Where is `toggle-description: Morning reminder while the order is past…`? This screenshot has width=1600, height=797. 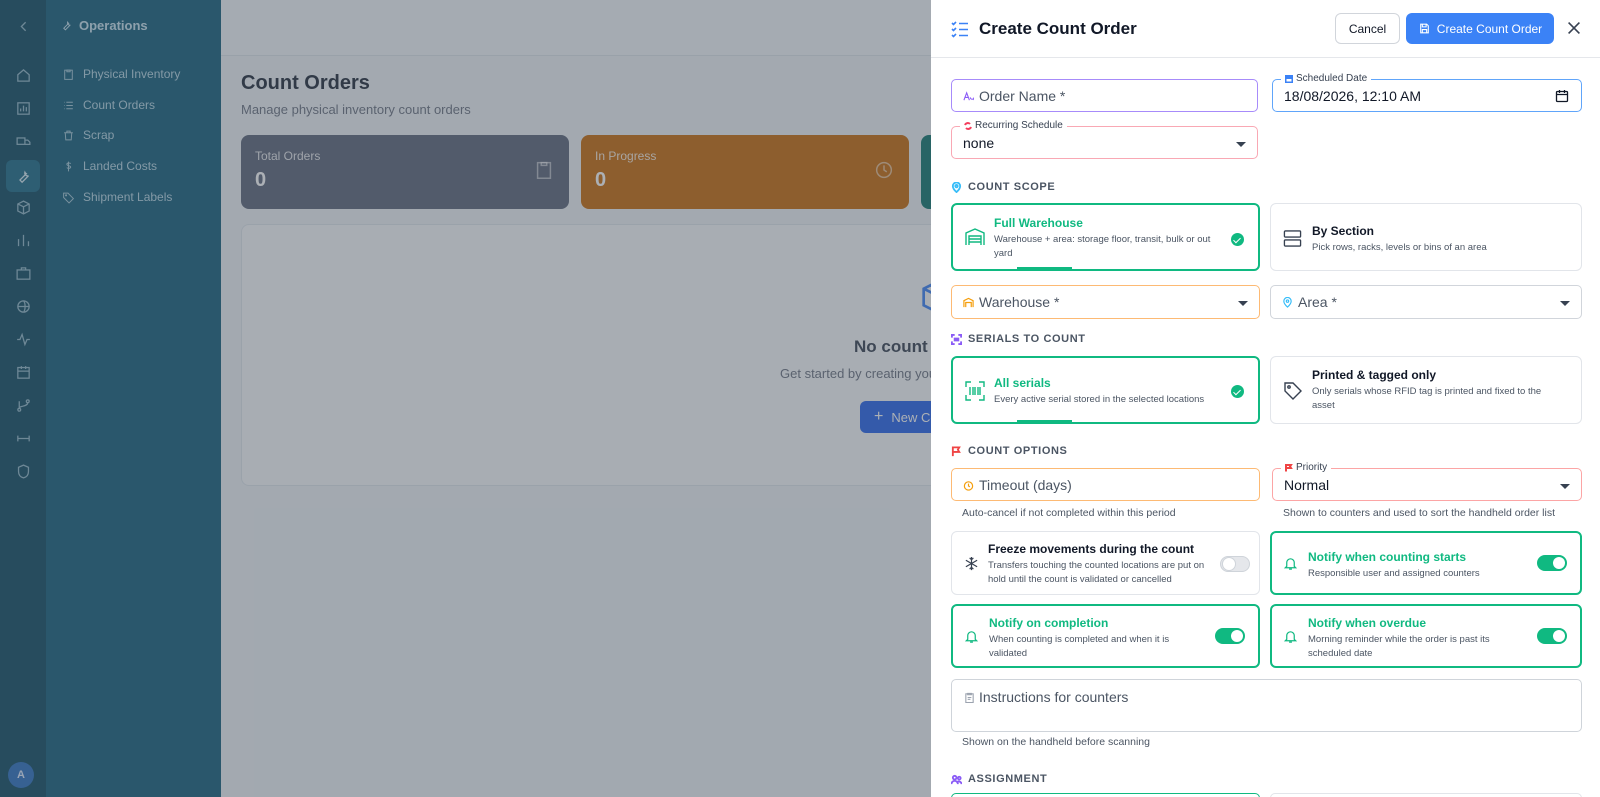 toggle-description: Morning reminder while the order is past… is located at coordinates (1399, 646).